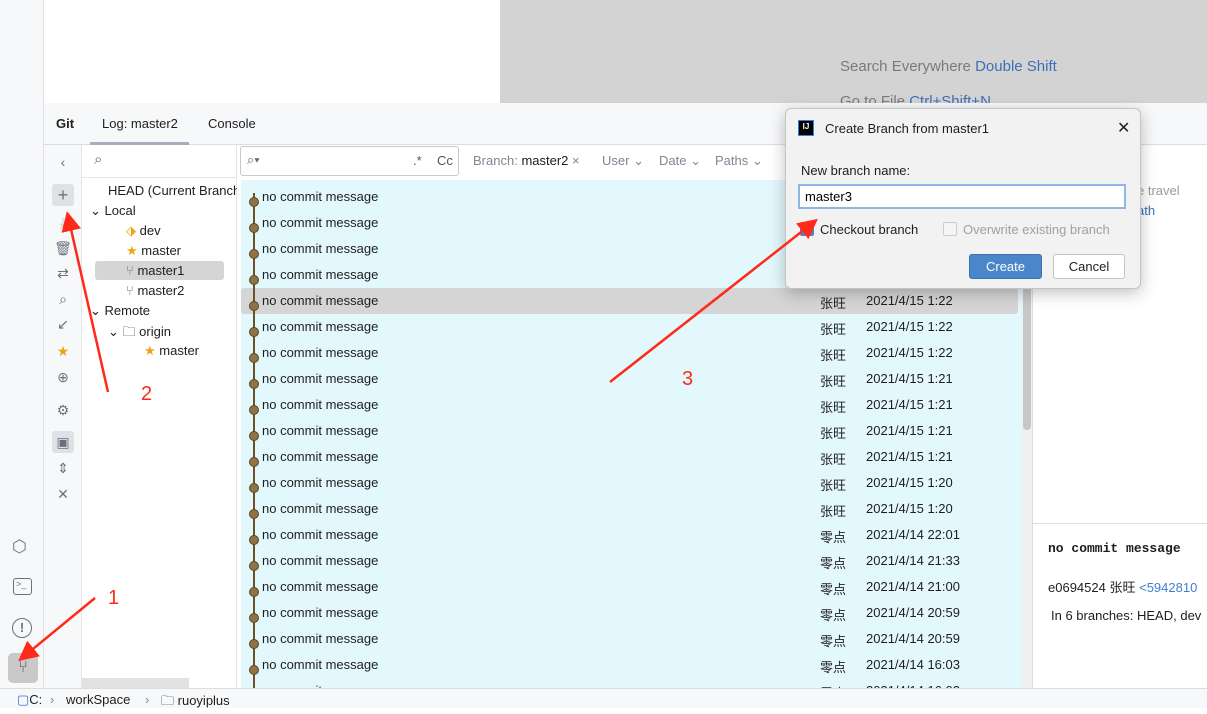 This screenshot has width=1207, height=714. I want to click on branch-toolbar: ‹ + ⤓ 🗑 ⇄ ⌕ ↙ ★ ⊕ ⚙ ▣ ⇕ ✕, so click(63, 416).